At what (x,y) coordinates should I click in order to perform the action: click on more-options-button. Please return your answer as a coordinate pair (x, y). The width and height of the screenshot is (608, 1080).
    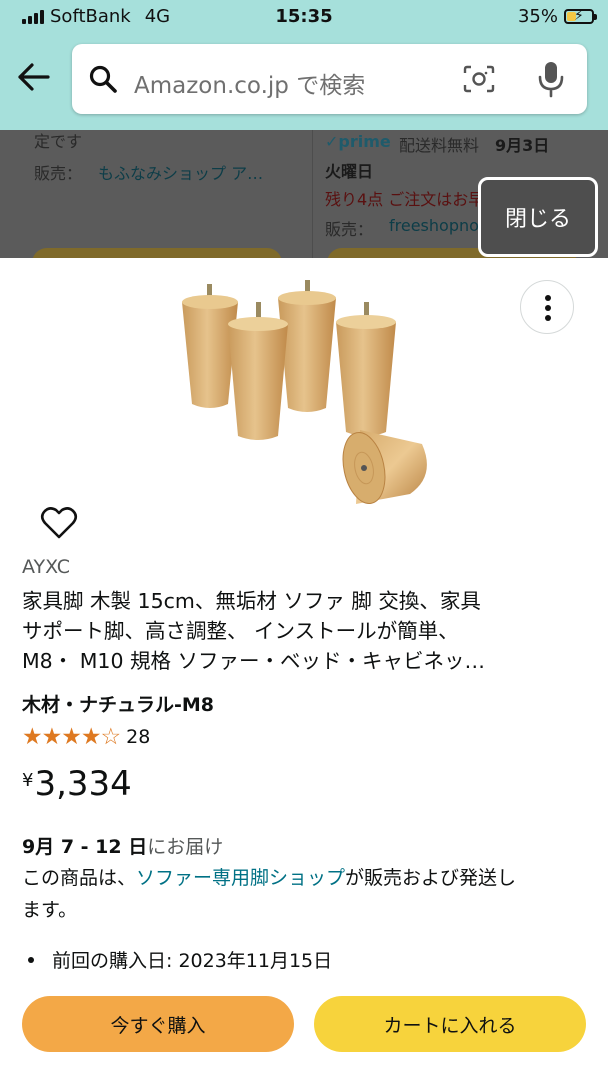
    Looking at the image, I should click on (547, 307).